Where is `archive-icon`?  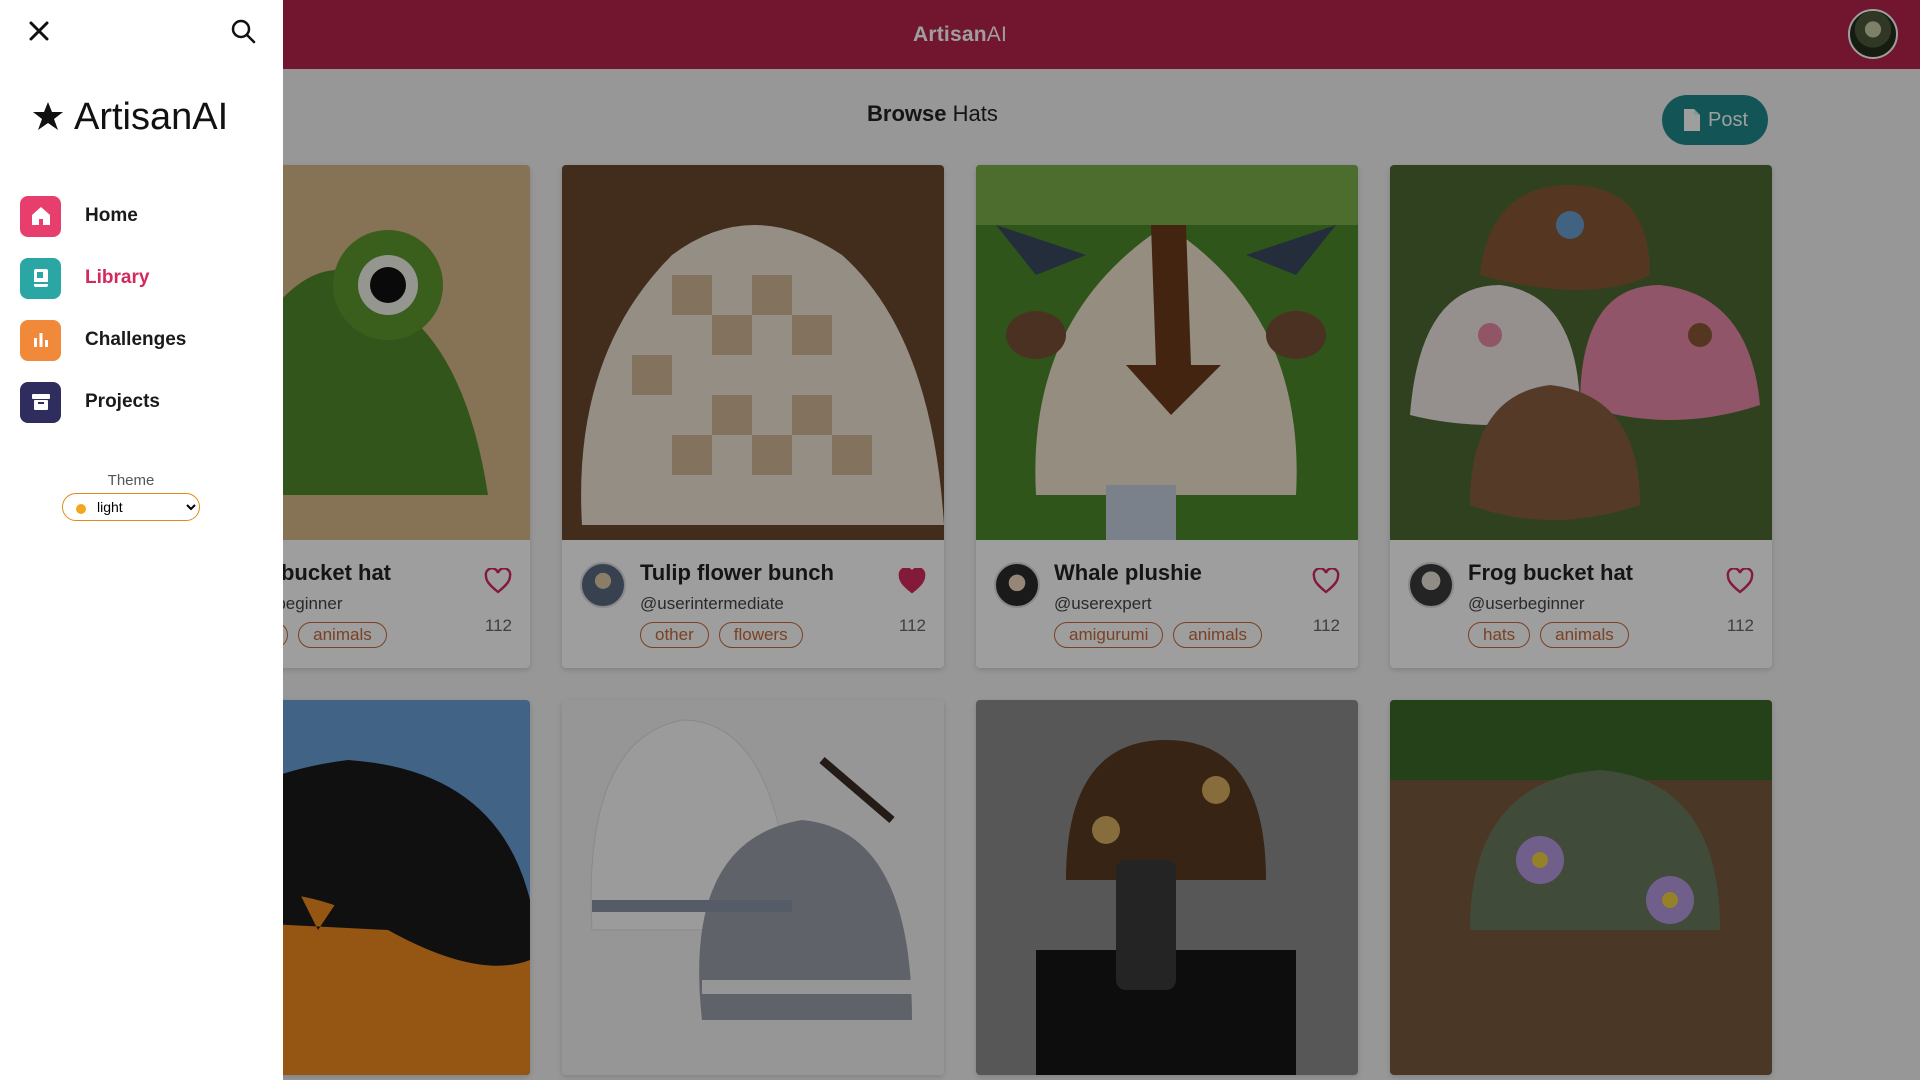 archive-icon is located at coordinates (40, 402).